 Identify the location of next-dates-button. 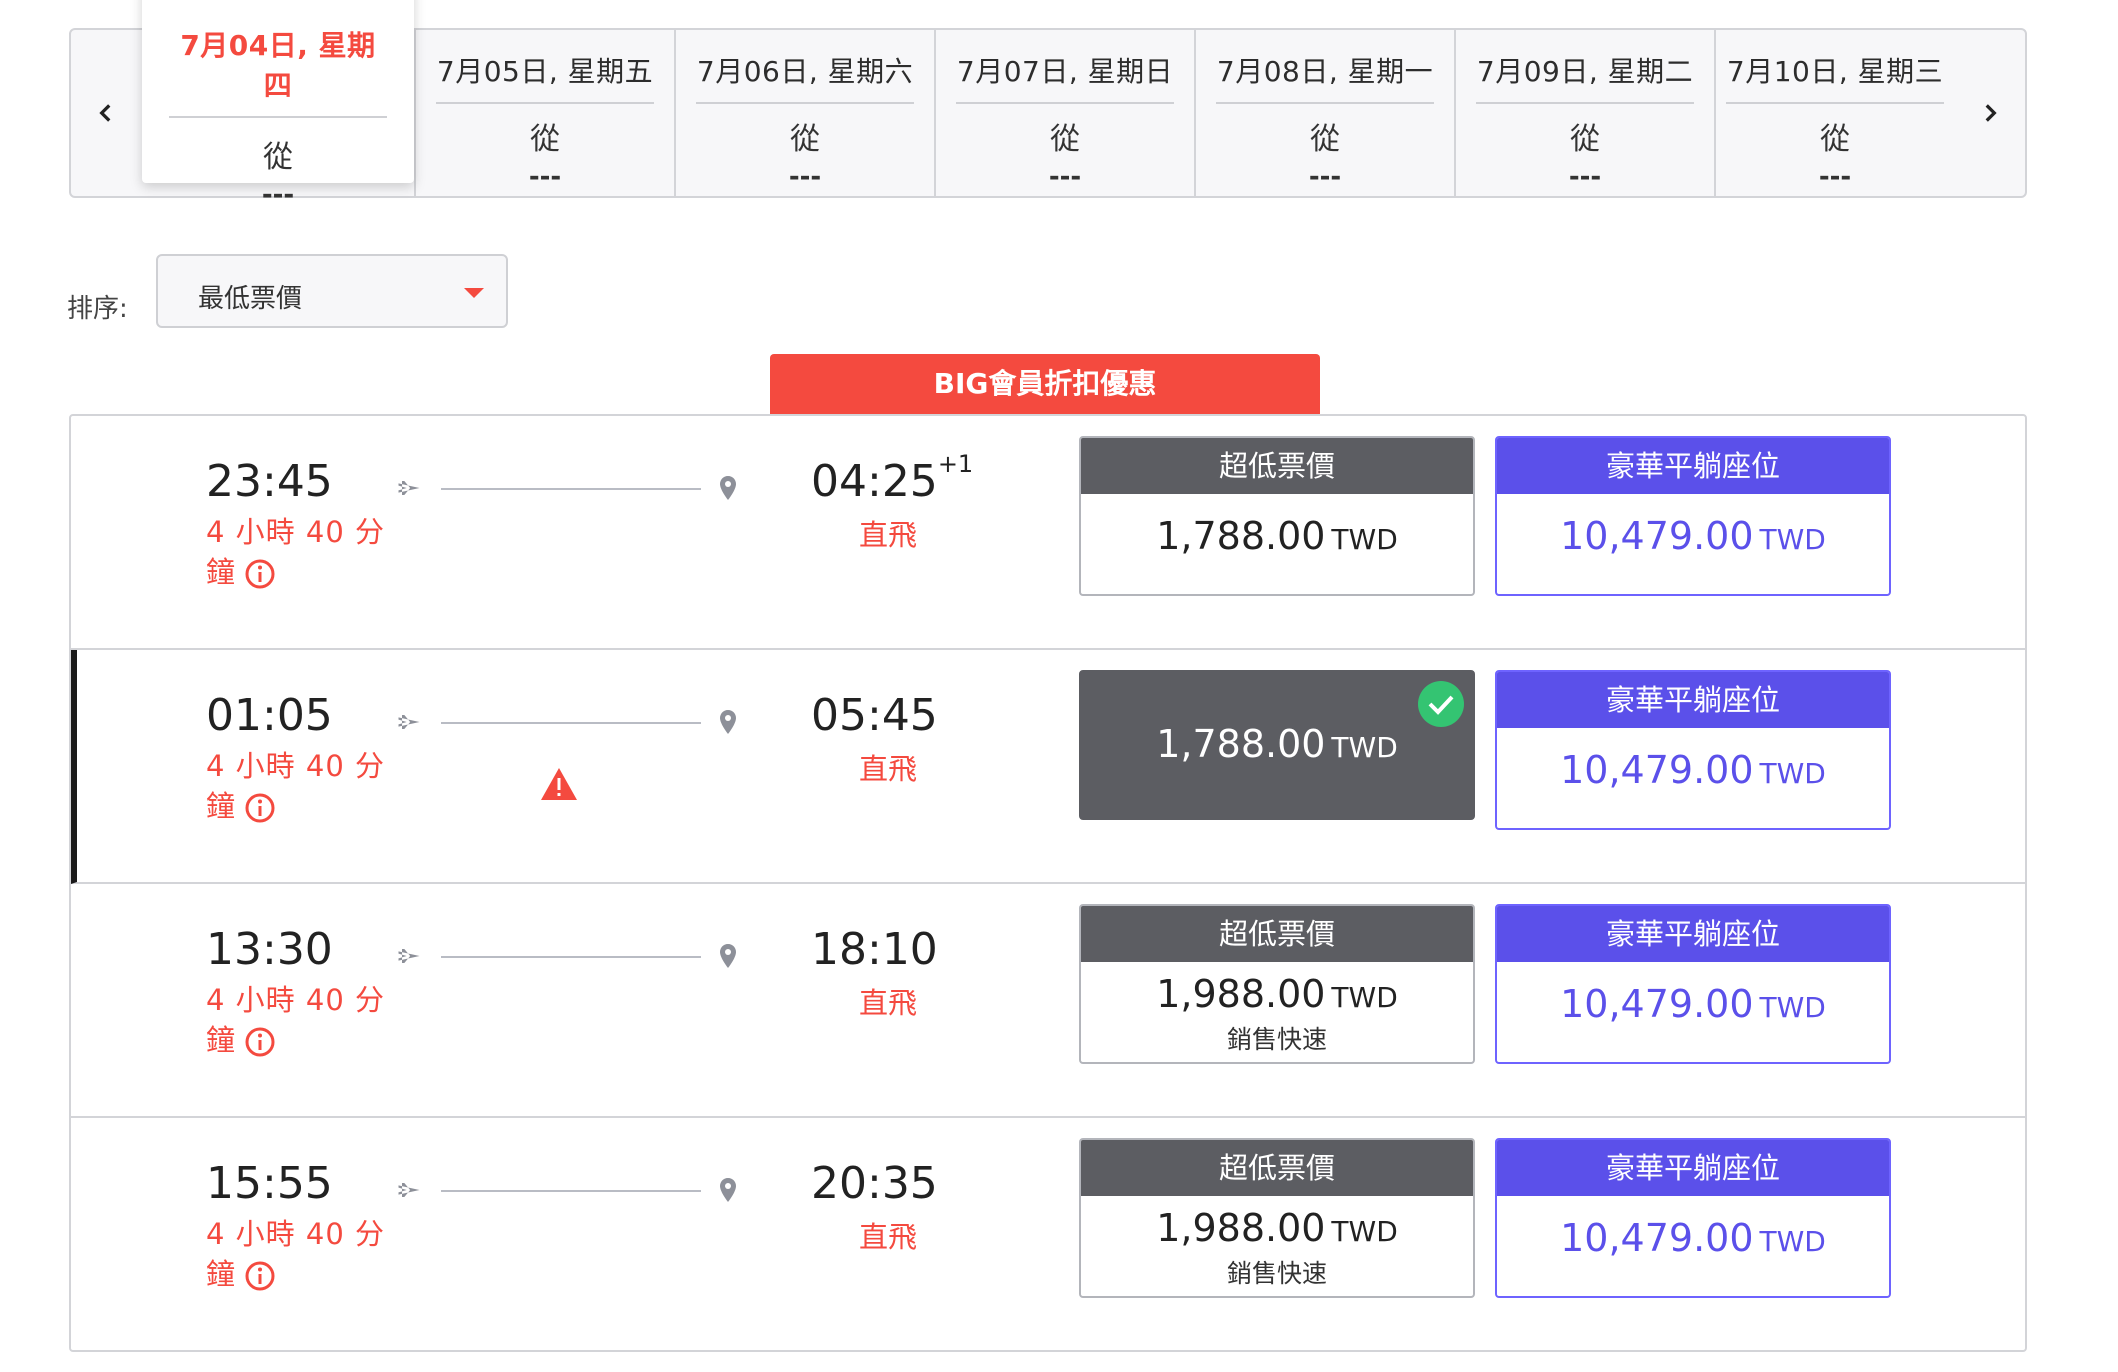
(1990, 113).